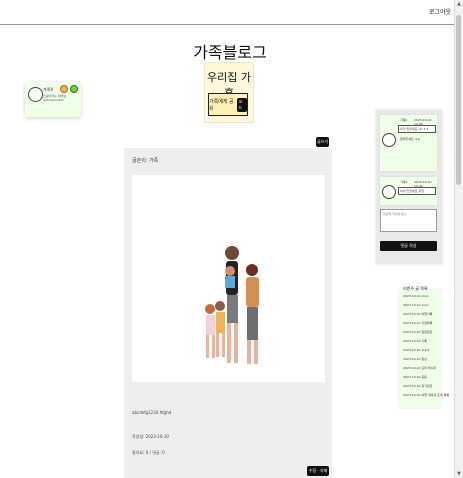  Describe the element at coordinates (459, 4) in the screenshot. I see `scroll-up-icon: ▲` at that location.